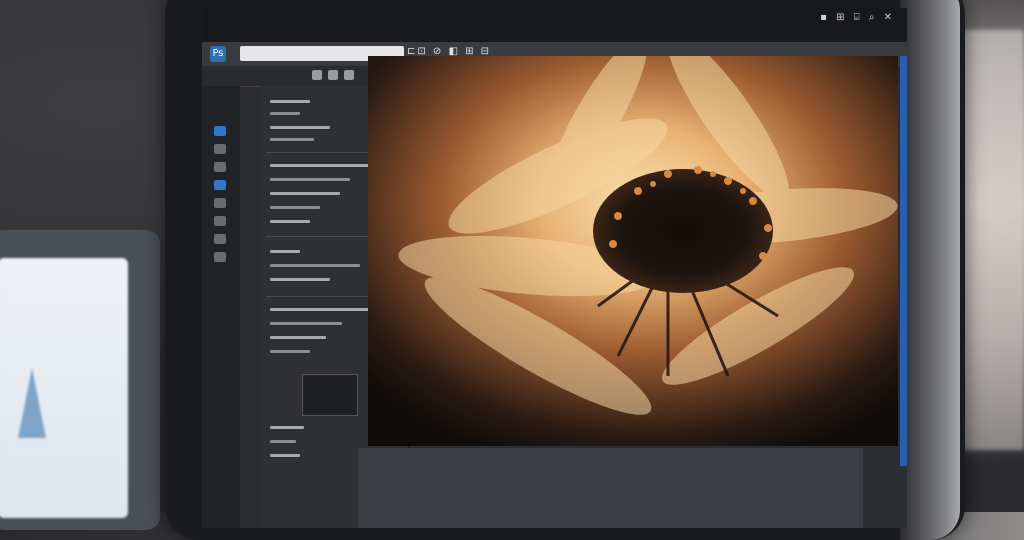 This screenshot has width=1024, height=540. I want to click on tool-eraser-icon, so click(220, 221).